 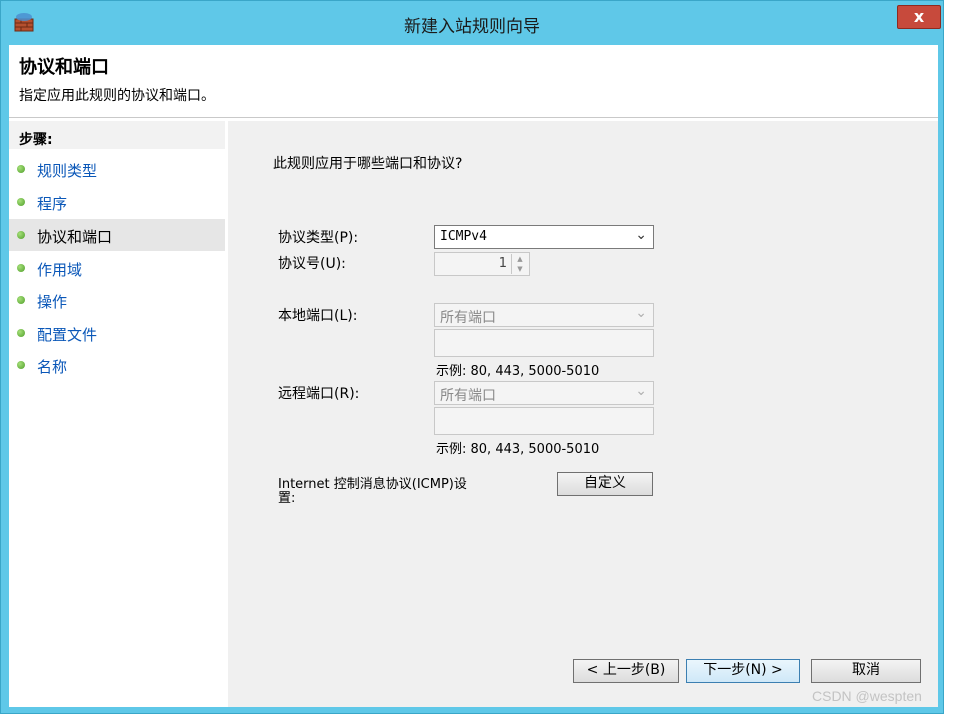 What do you see at coordinates (368, 164) in the screenshot?
I see `main-question: 此规则应用于哪些端口和协议?` at bounding box center [368, 164].